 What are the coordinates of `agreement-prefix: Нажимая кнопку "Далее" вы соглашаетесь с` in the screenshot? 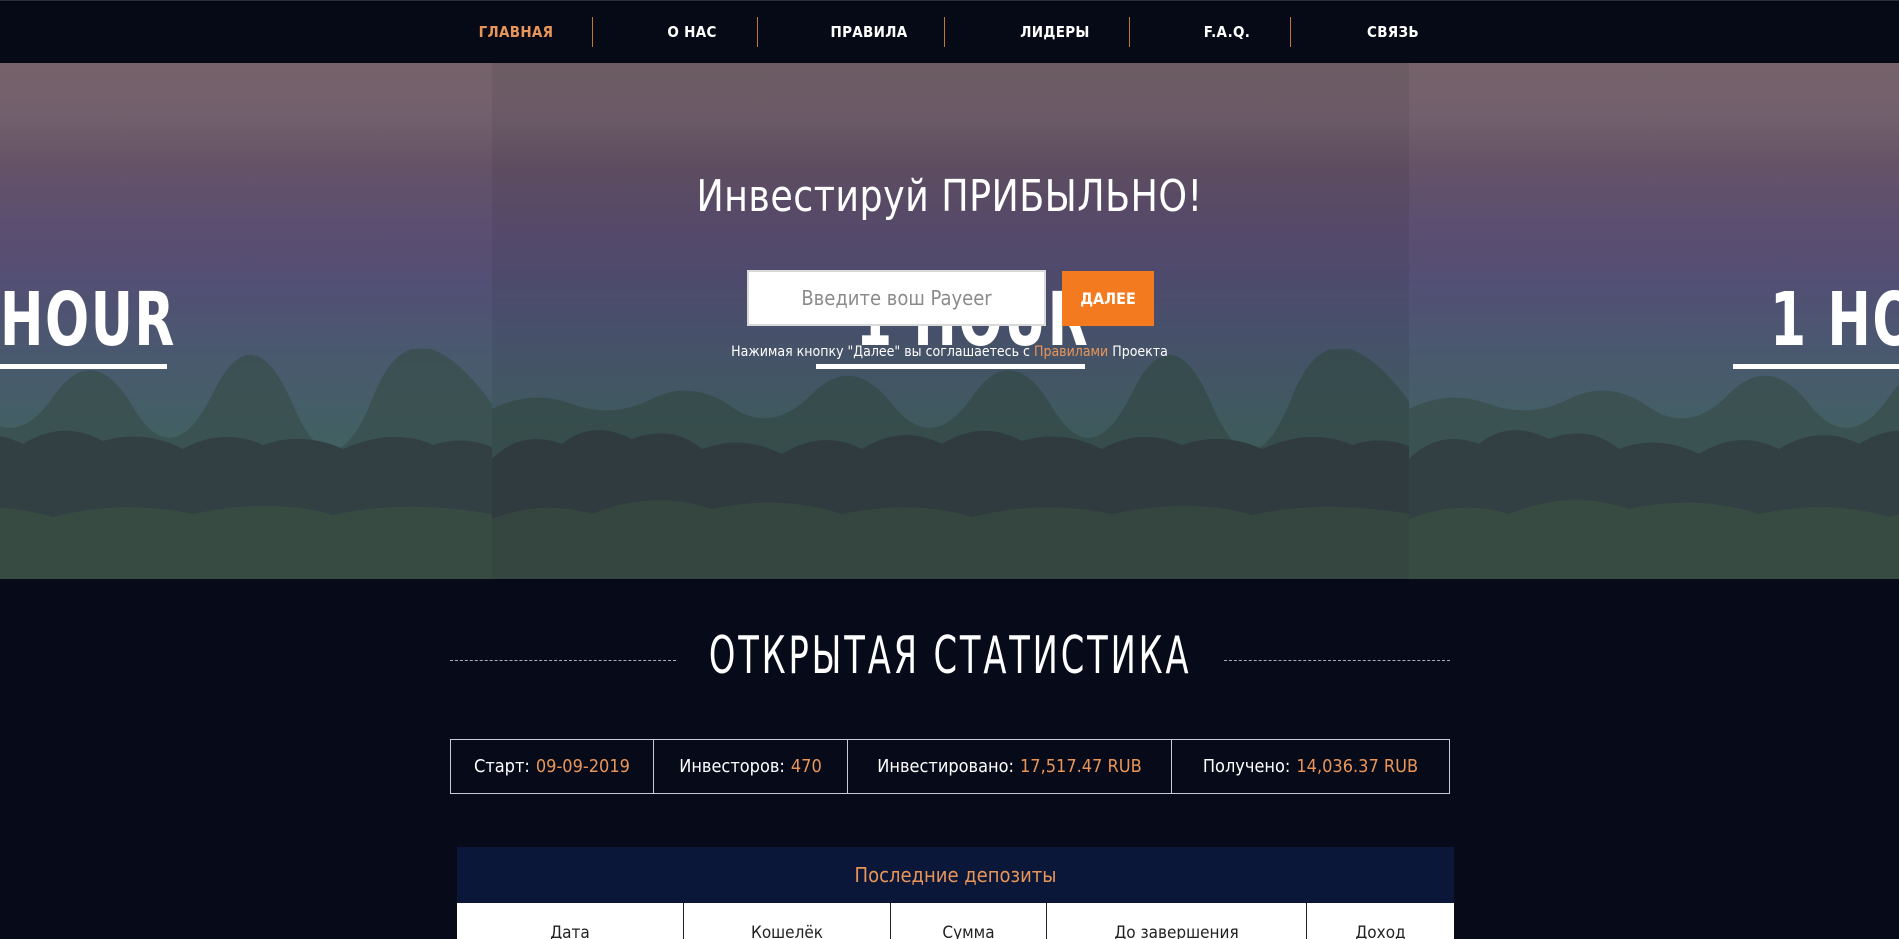 It's located at (880, 352).